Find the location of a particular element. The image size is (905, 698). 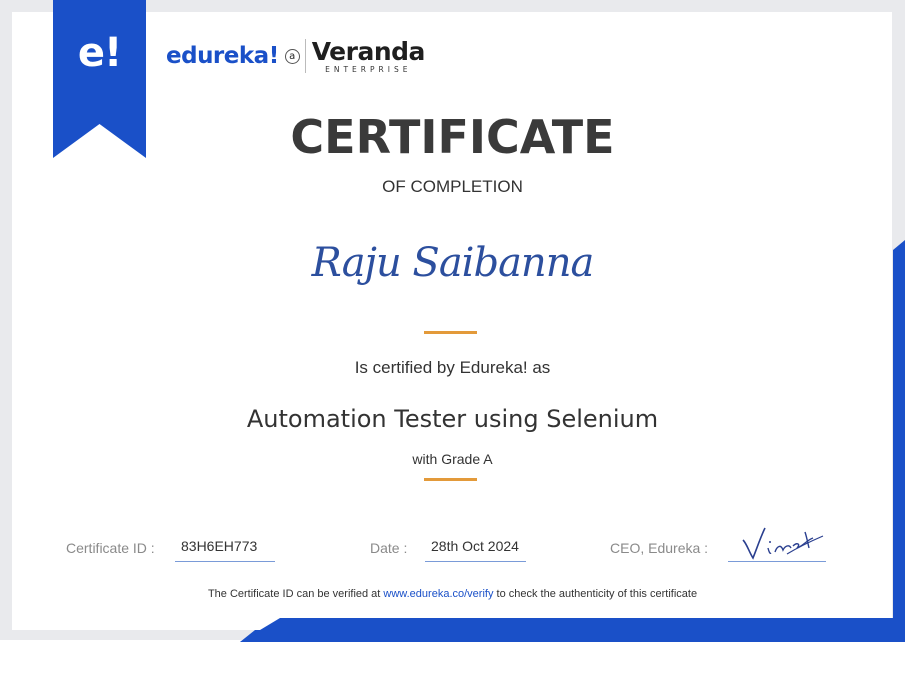

date-underline is located at coordinates (475, 561).